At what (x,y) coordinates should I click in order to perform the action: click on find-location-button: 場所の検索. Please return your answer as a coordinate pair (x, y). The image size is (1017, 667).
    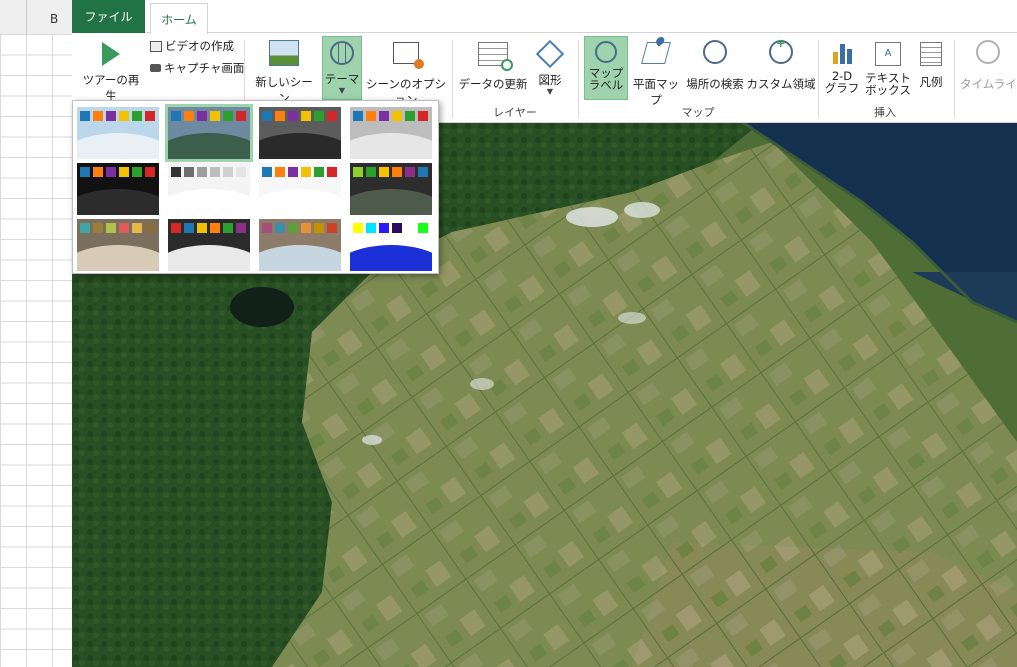
    Looking at the image, I should click on (715, 68).